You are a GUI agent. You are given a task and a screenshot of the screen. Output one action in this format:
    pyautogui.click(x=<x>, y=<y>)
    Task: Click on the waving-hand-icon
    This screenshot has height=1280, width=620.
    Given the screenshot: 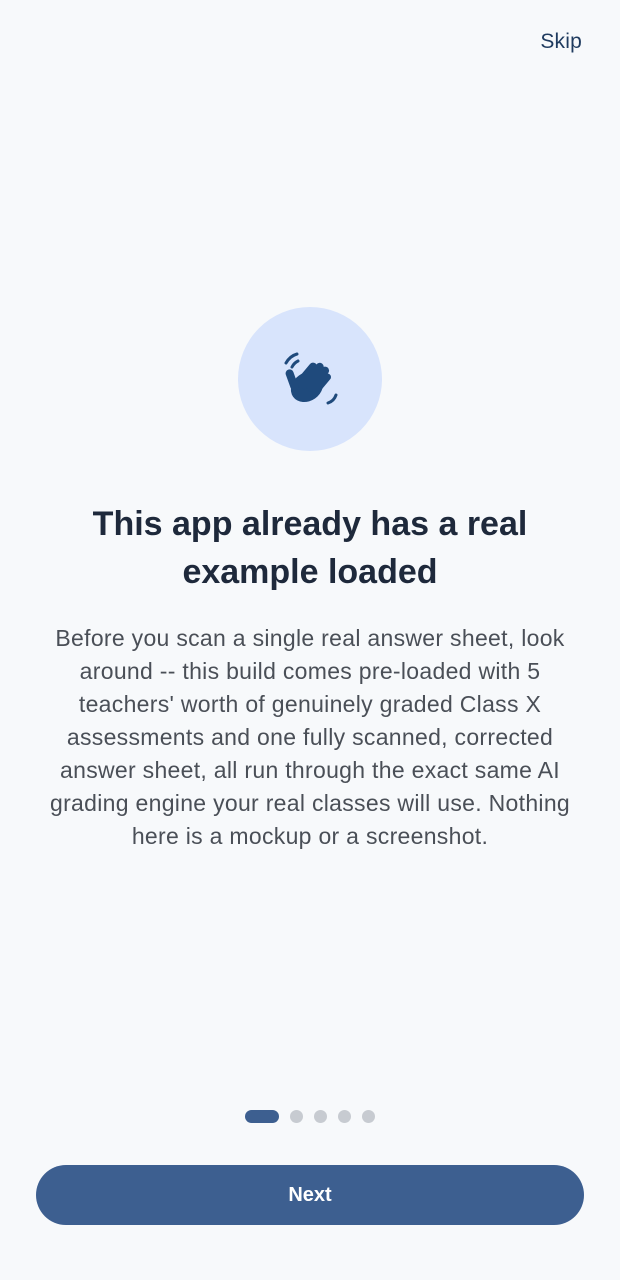 What is the action you would take?
    pyautogui.click(x=311, y=378)
    